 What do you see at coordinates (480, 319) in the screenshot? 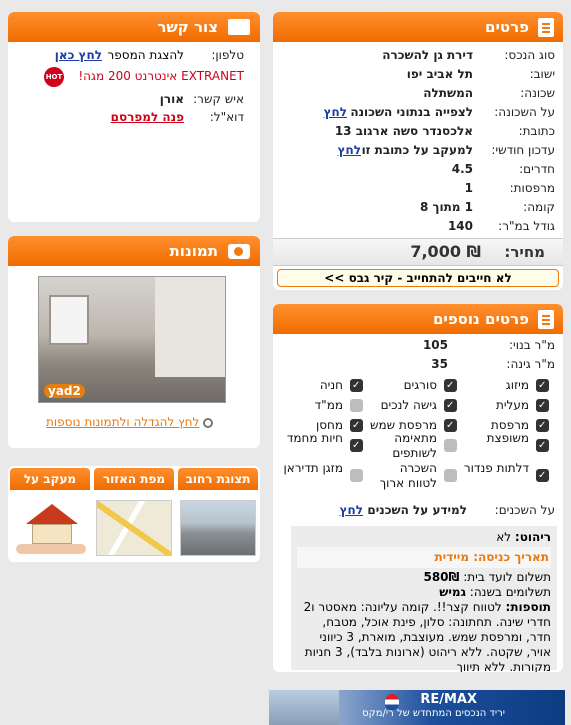
I see `more-details-title: פרטים נוספים` at bounding box center [480, 319].